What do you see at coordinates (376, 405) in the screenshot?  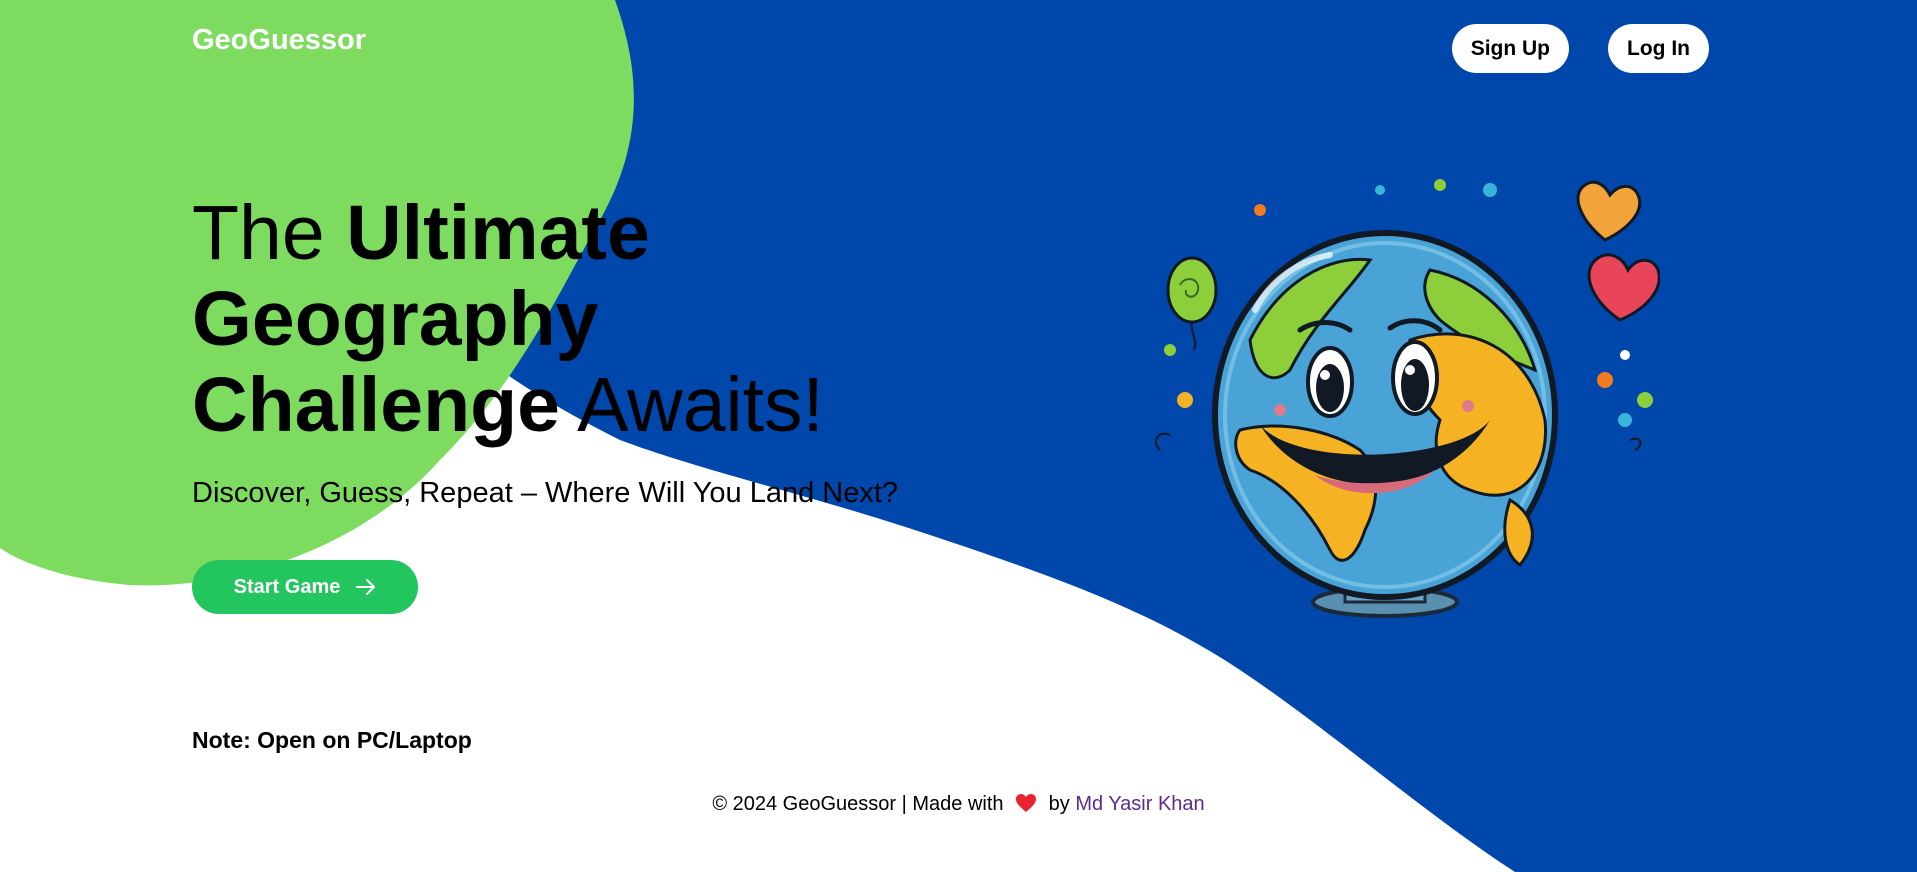 I see `headline-challenge: Challenge` at bounding box center [376, 405].